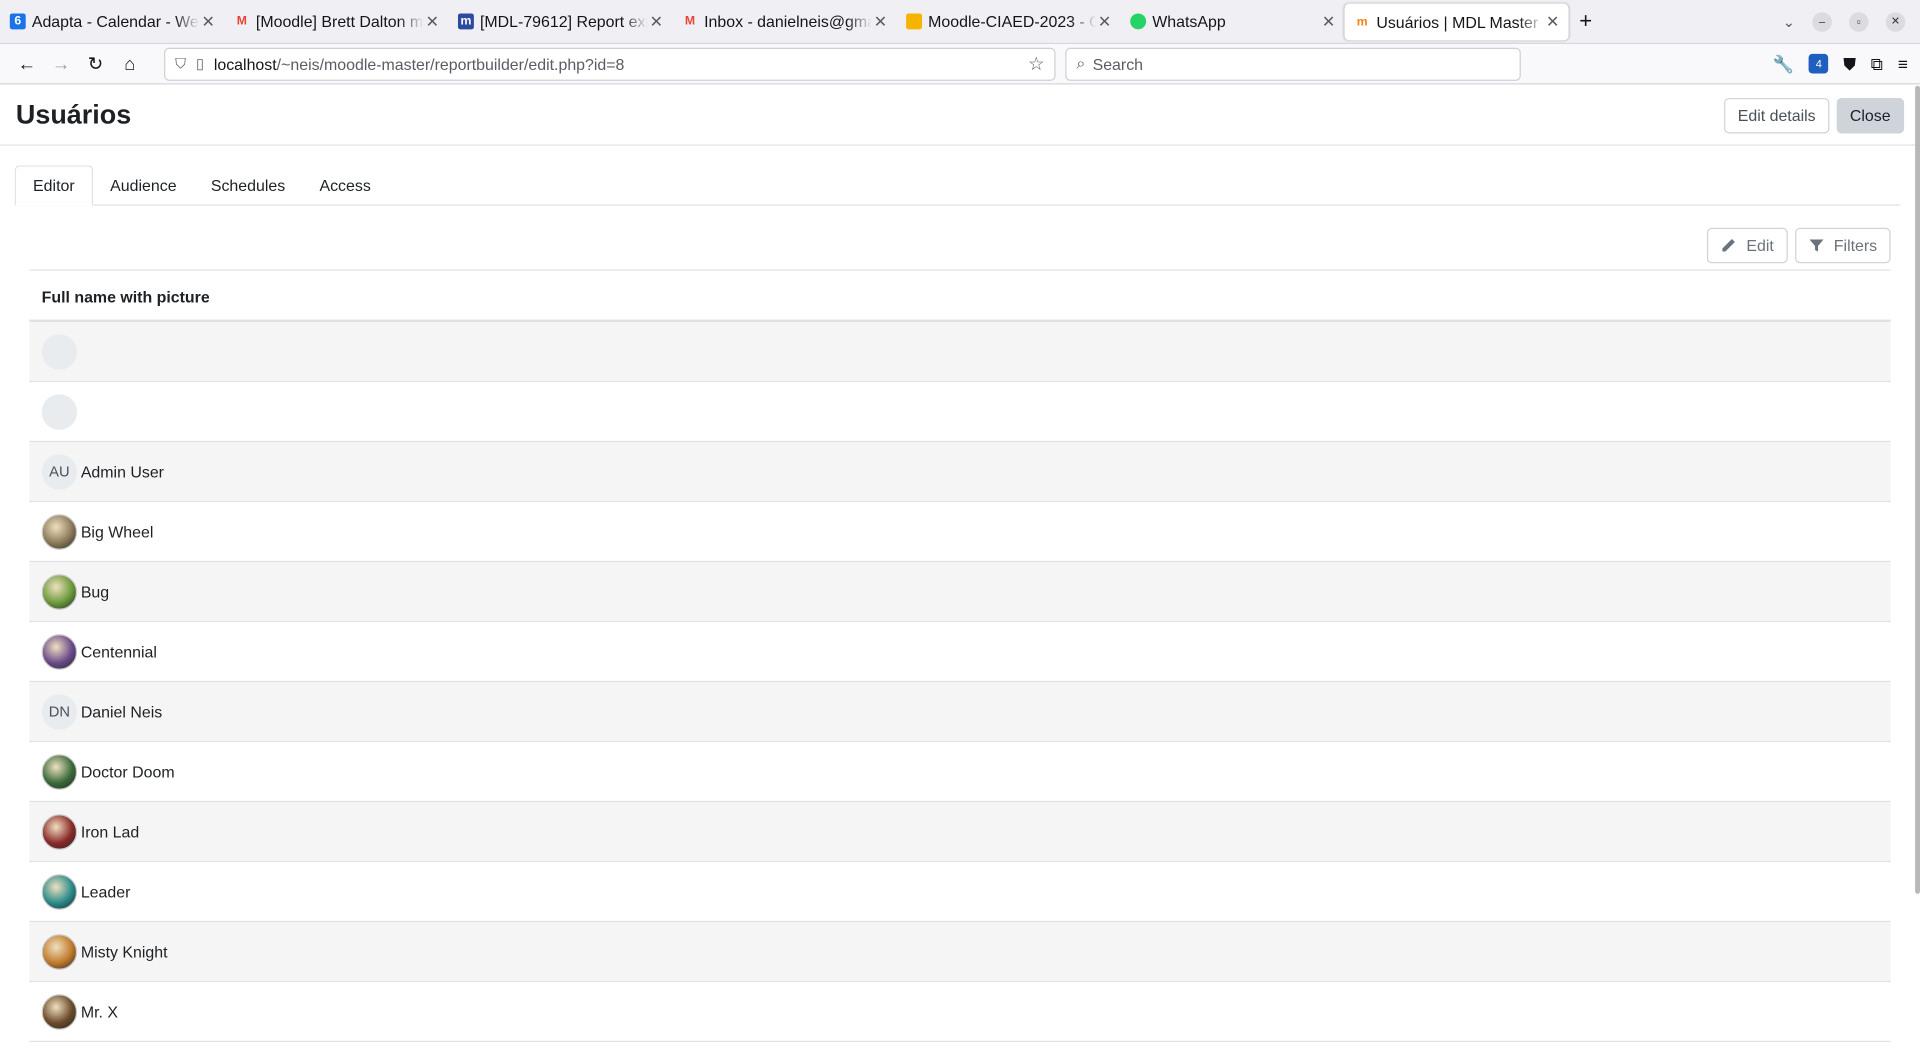 Image resolution: width=1920 pixels, height=1053 pixels. I want to click on table-row: Misty Knight, so click(960, 952).